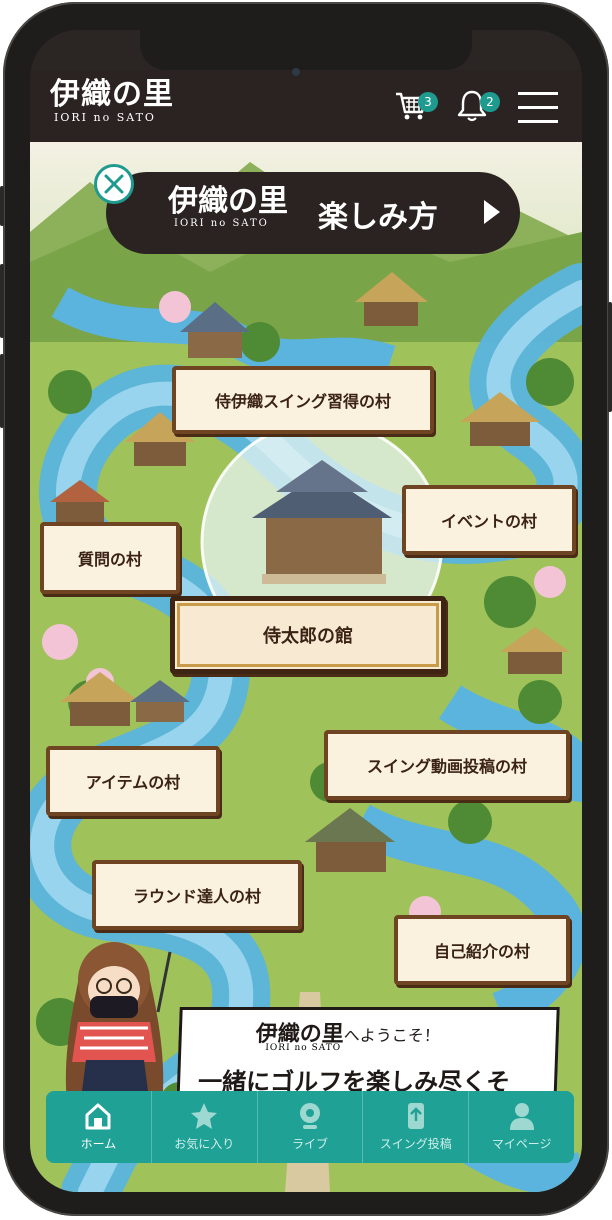 The width and height of the screenshot is (612, 1220). What do you see at coordinates (303, 400) in the screenshot?
I see `village-samurai-swing: 侍伊織スイング習得の村` at bounding box center [303, 400].